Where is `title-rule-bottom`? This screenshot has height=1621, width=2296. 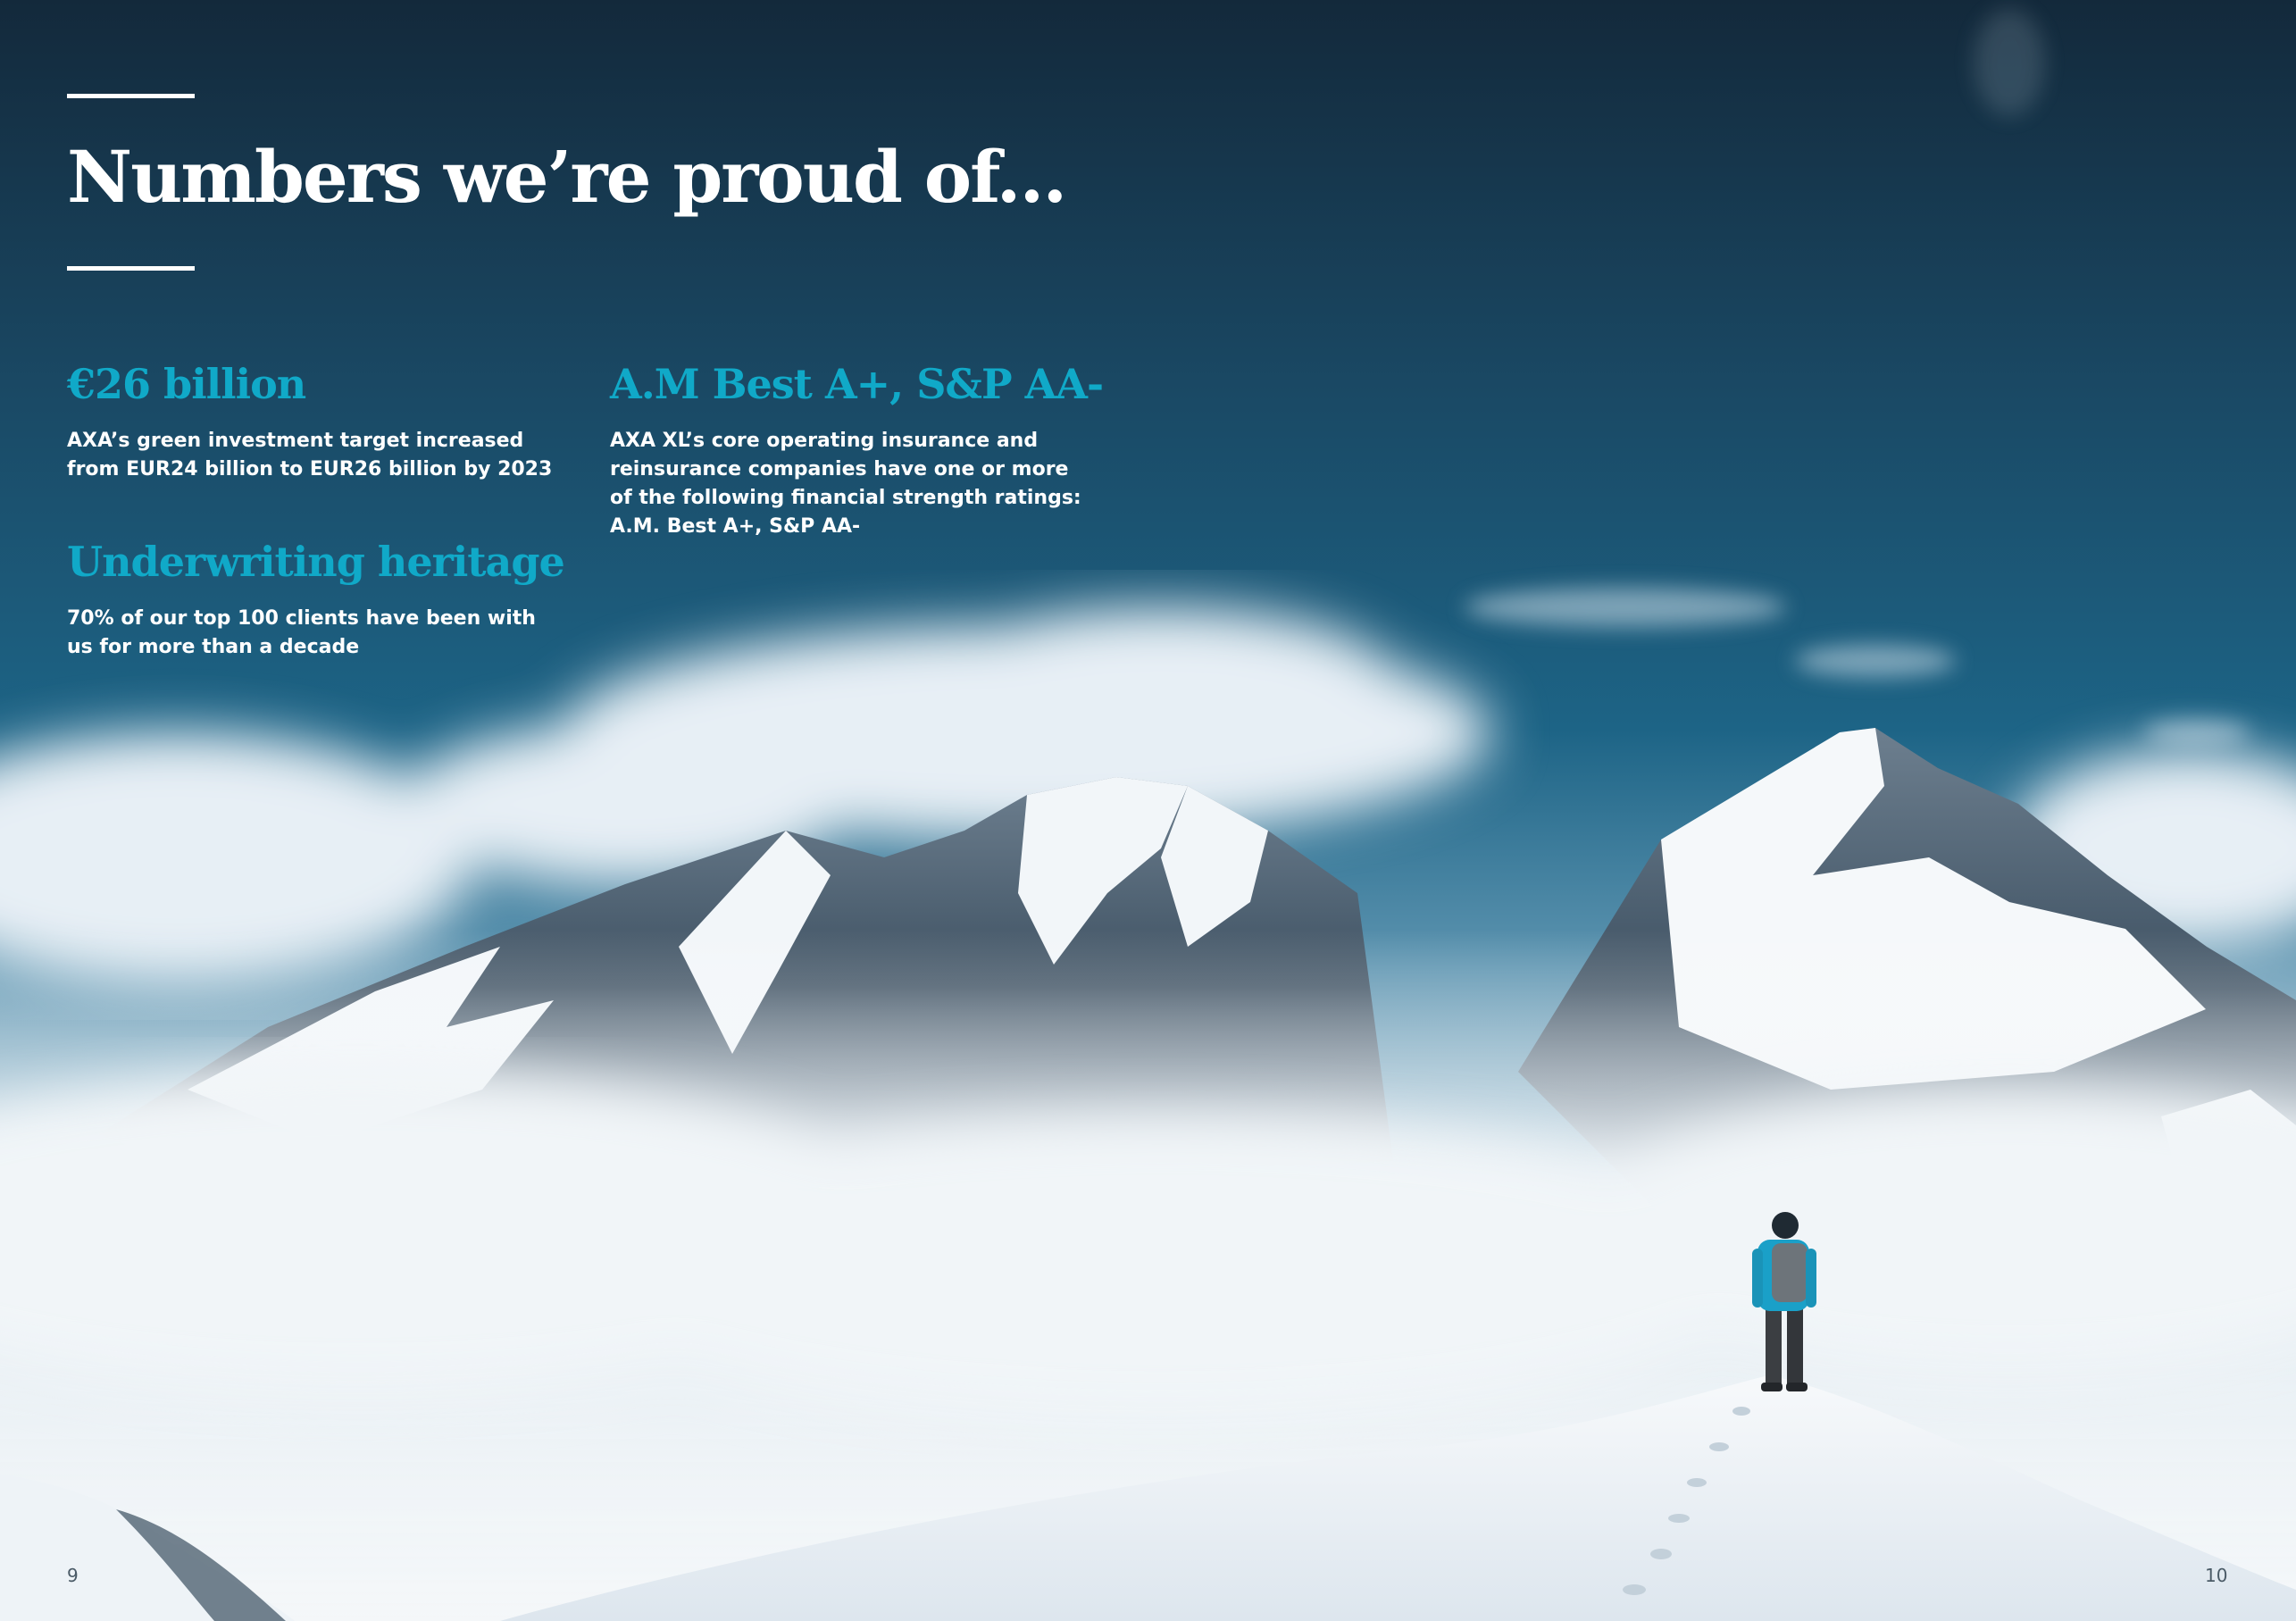
title-rule-bottom is located at coordinates (131, 268).